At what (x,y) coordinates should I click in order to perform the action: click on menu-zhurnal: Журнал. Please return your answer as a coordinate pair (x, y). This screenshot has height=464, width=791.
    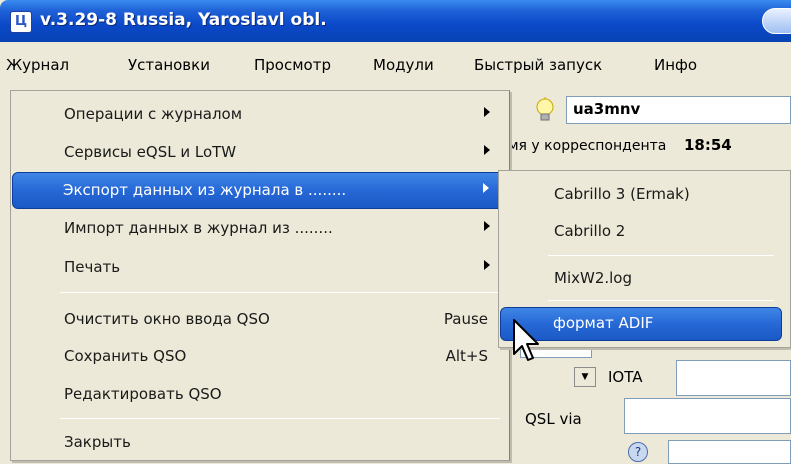
    Looking at the image, I should click on (37, 65).